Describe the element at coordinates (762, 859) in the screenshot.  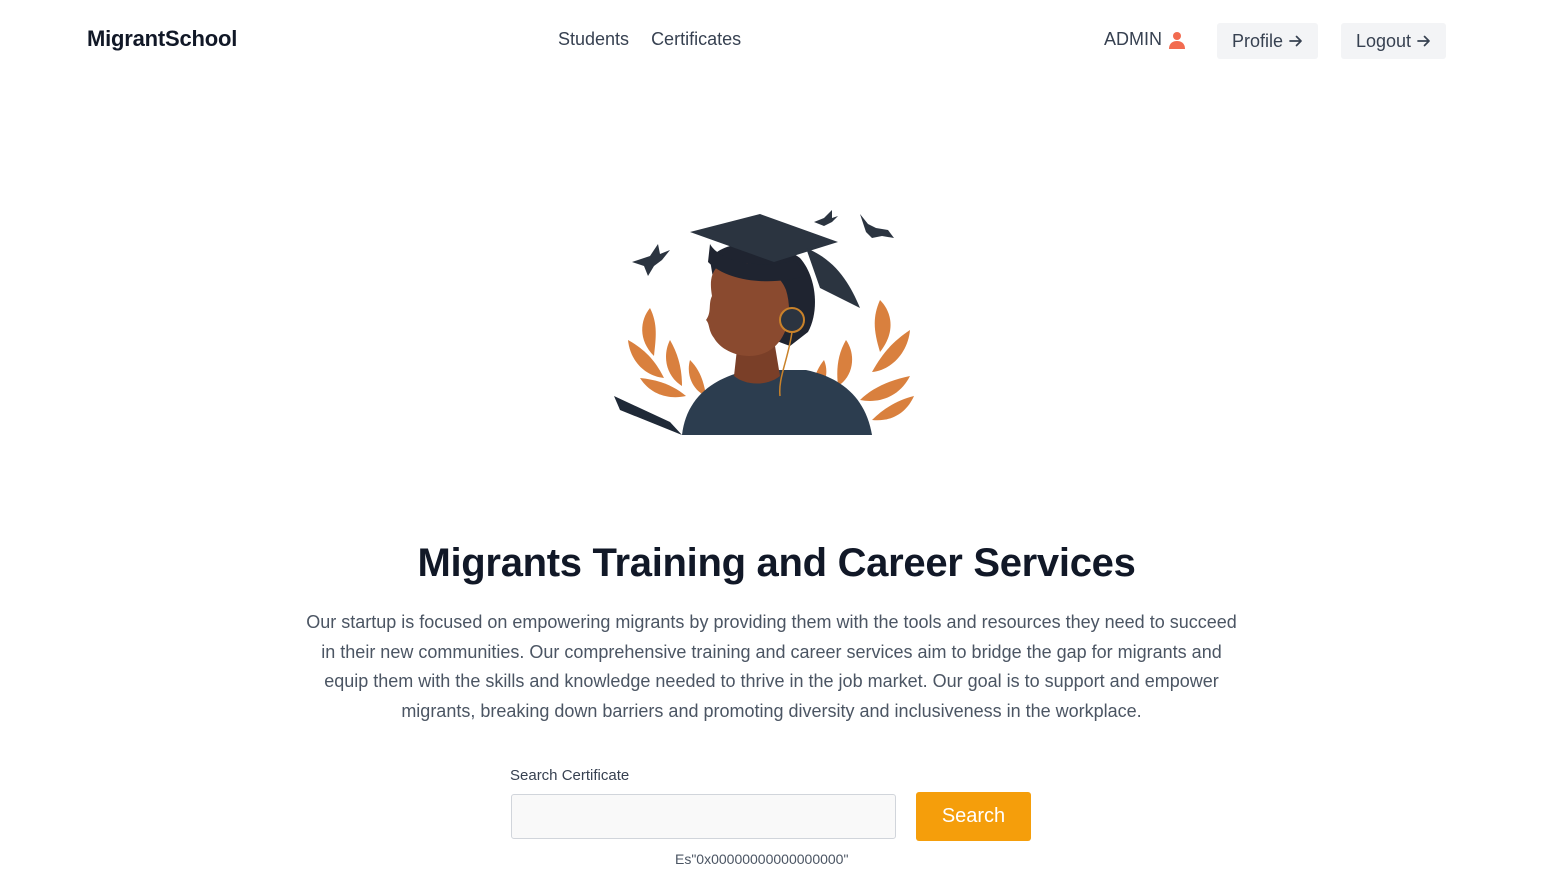
I see `search-hint-text: Es"0x00000000000000000"` at that location.